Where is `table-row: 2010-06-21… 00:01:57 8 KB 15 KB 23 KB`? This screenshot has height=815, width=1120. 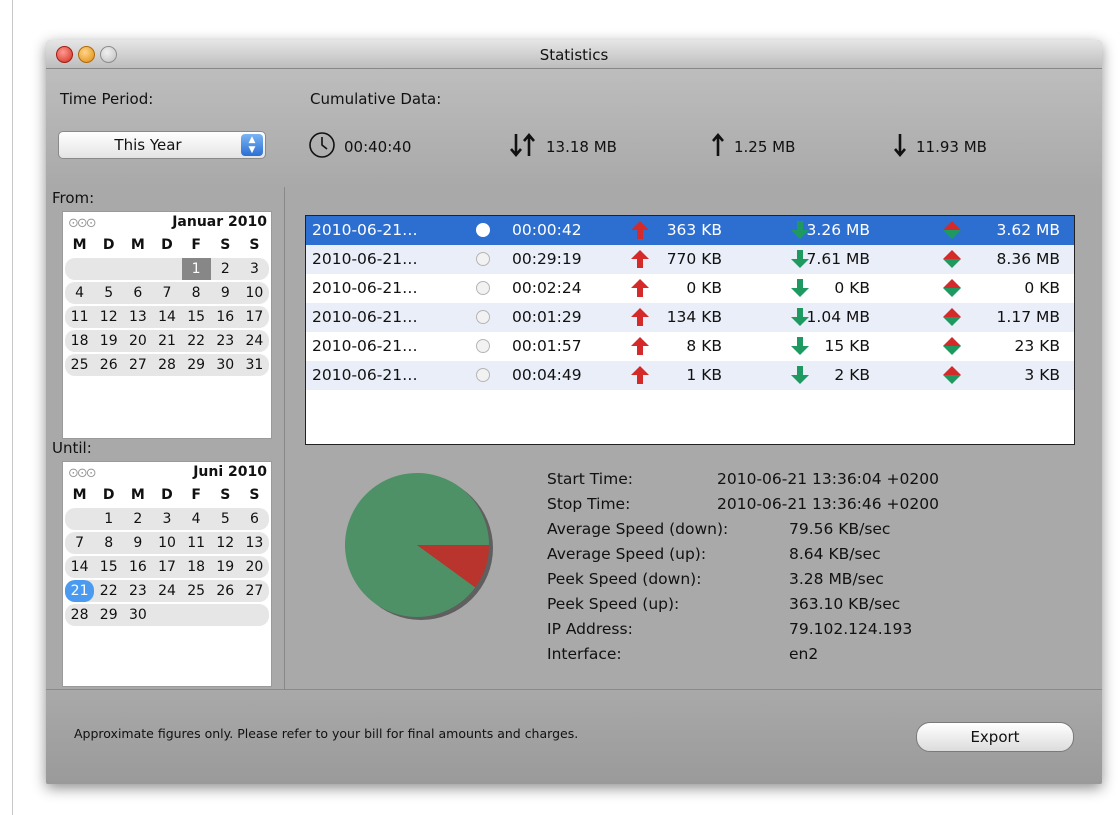 table-row: 2010-06-21… 00:01:57 8 KB 15 KB 23 KB is located at coordinates (690, 346).